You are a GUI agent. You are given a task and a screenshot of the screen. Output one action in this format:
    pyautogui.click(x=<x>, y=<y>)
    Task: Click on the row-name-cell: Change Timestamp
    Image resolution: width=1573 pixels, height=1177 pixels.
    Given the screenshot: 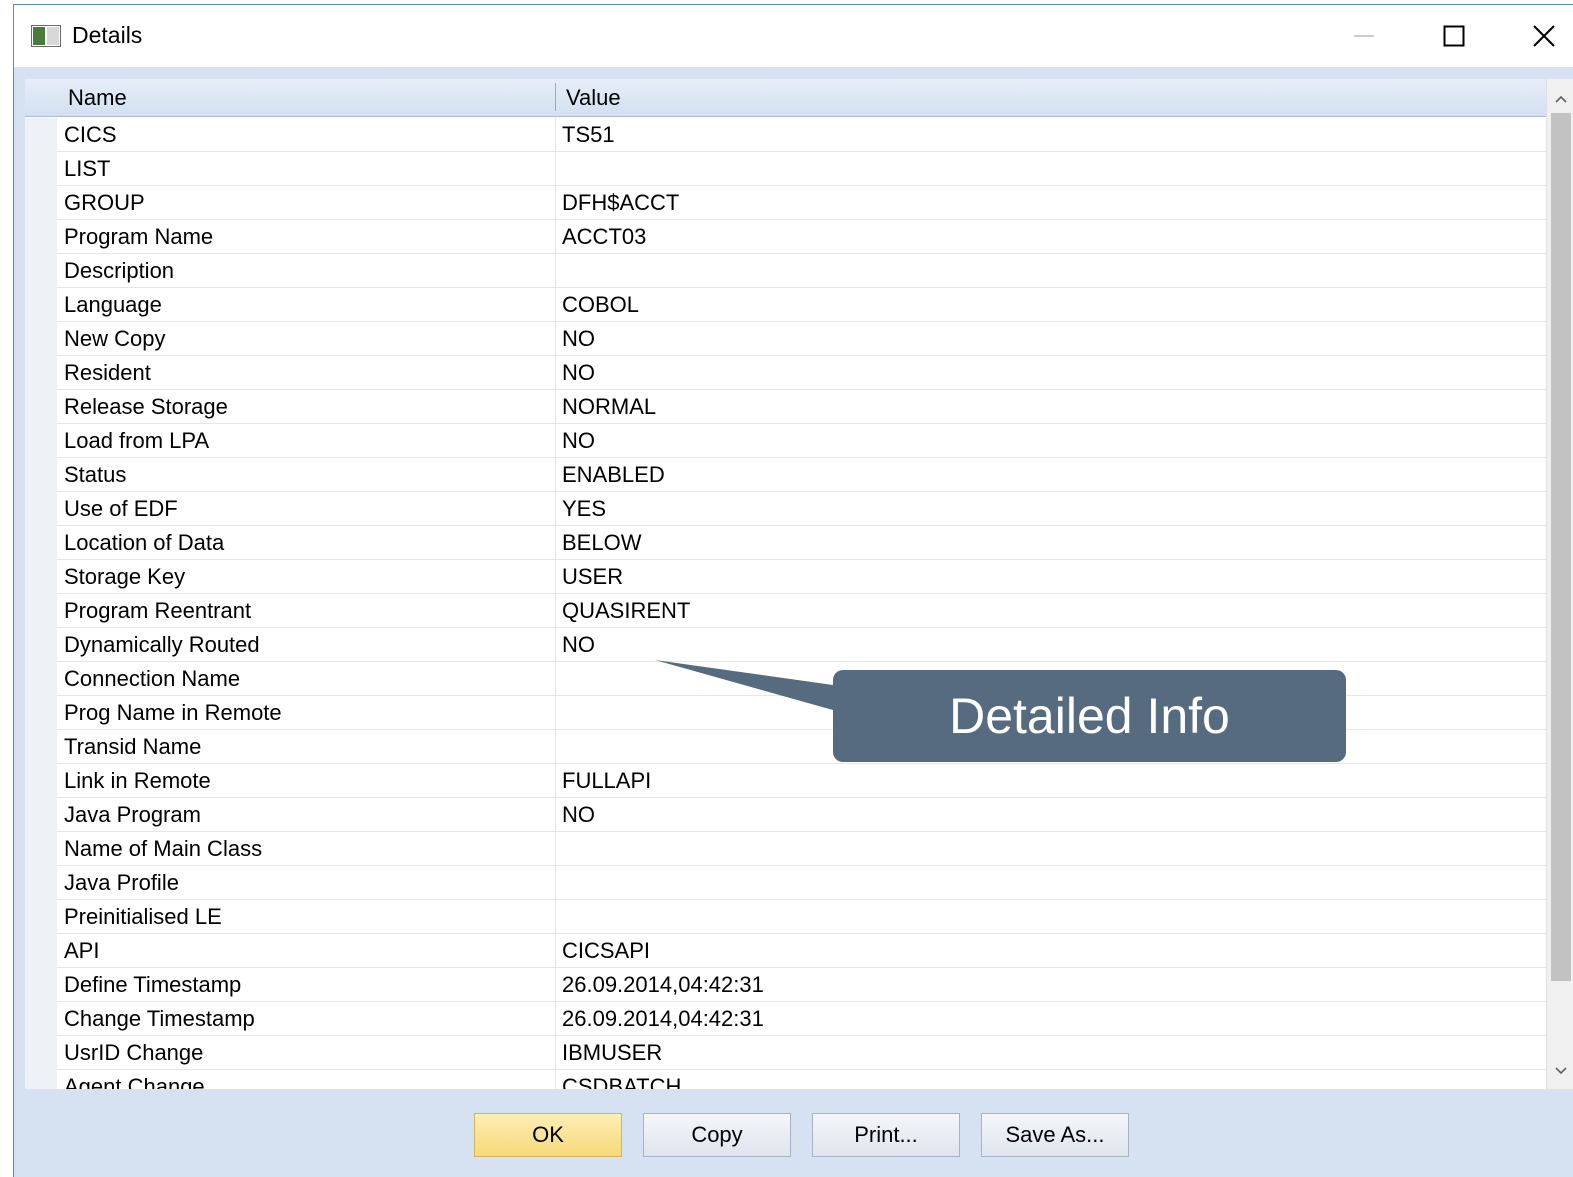 What is the action you would take?
    pyautogui.click(x=159, y=1018)
    